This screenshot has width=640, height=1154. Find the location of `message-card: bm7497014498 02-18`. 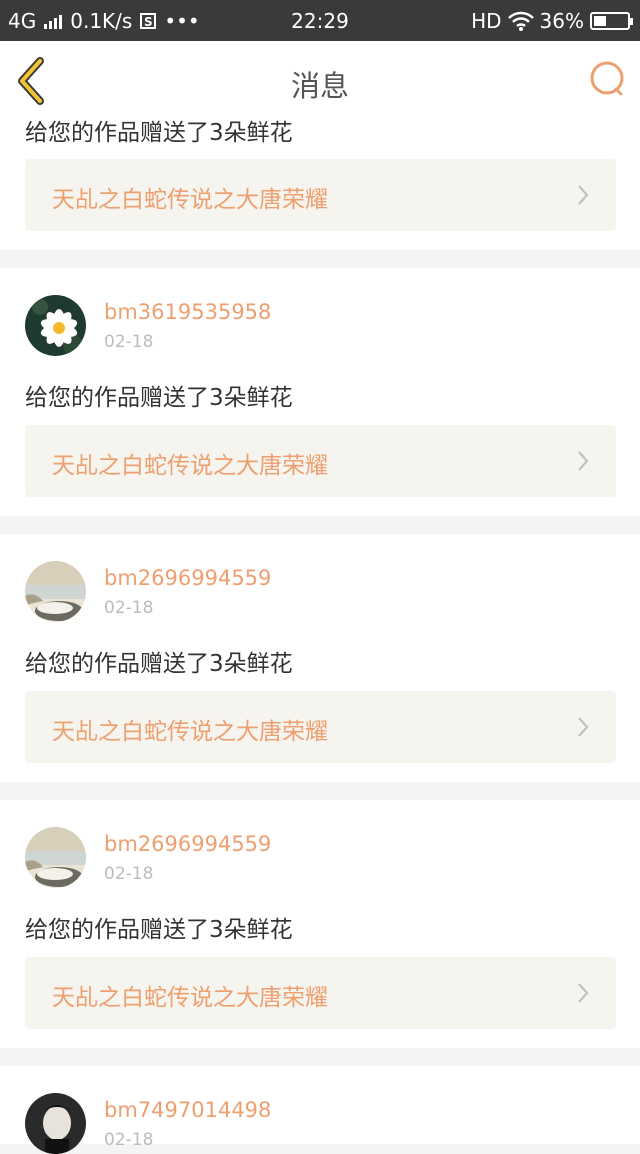

message-card: bm7497014498 02-18 is located at coordinates (320, 1110).